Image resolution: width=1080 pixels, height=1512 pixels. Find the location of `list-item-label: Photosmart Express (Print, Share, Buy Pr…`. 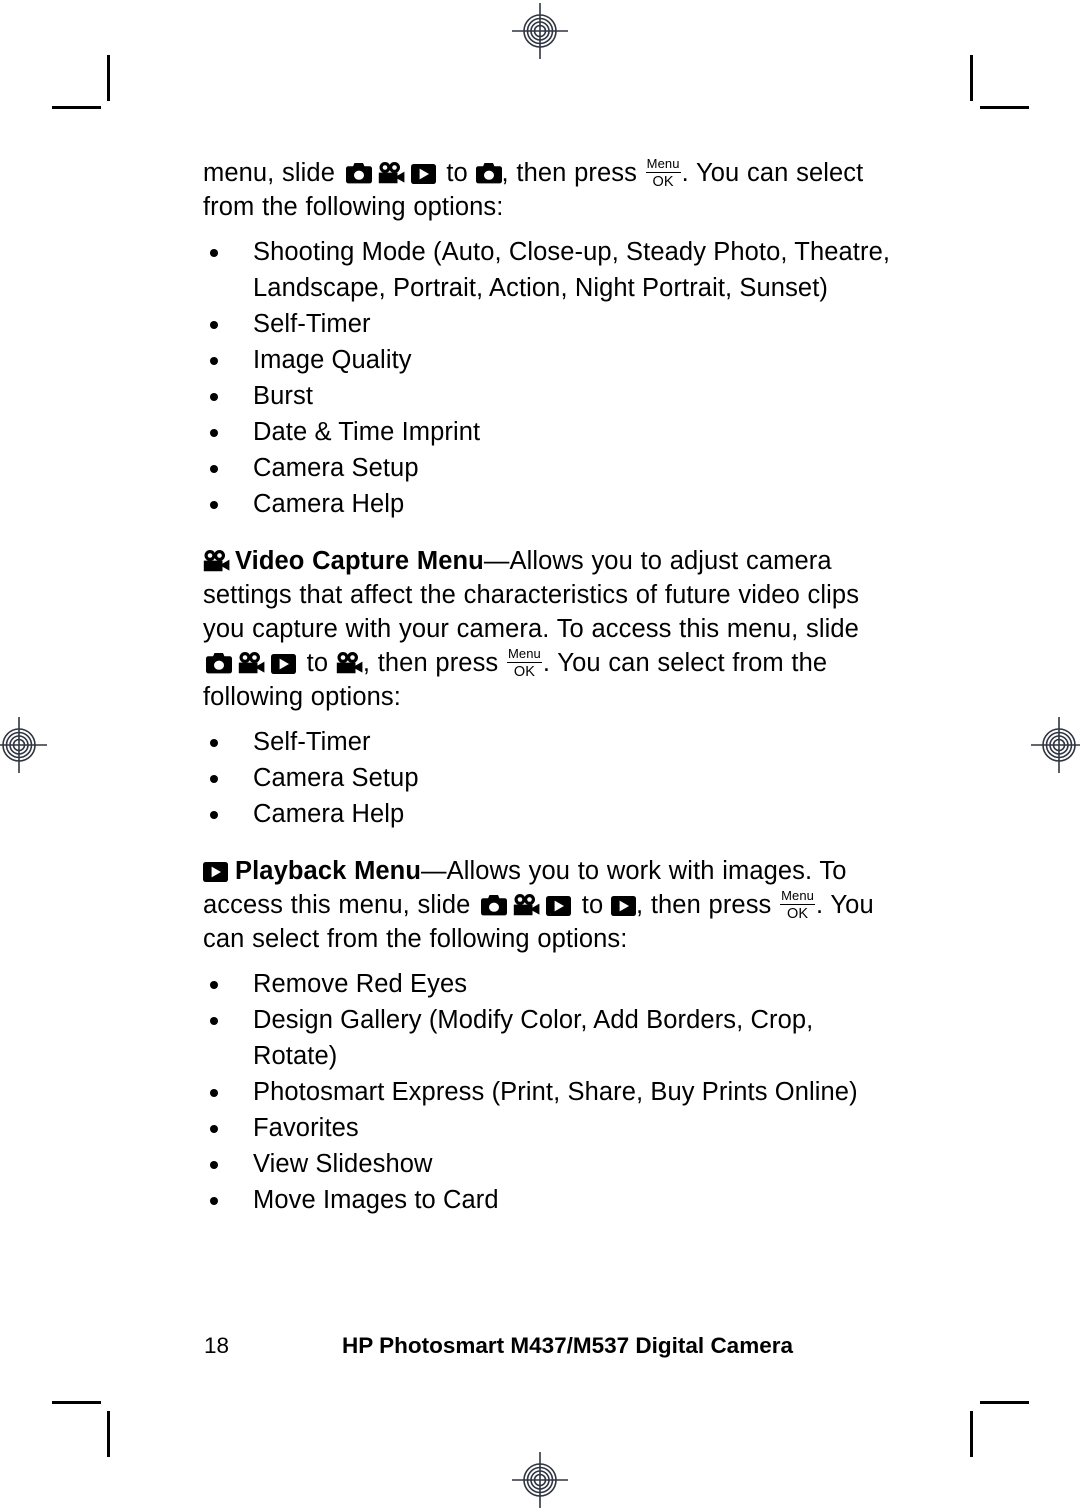

list-item-label: Photosmart Express (Print, Share, Buy Pr… is located at coordinates (555, 1092).